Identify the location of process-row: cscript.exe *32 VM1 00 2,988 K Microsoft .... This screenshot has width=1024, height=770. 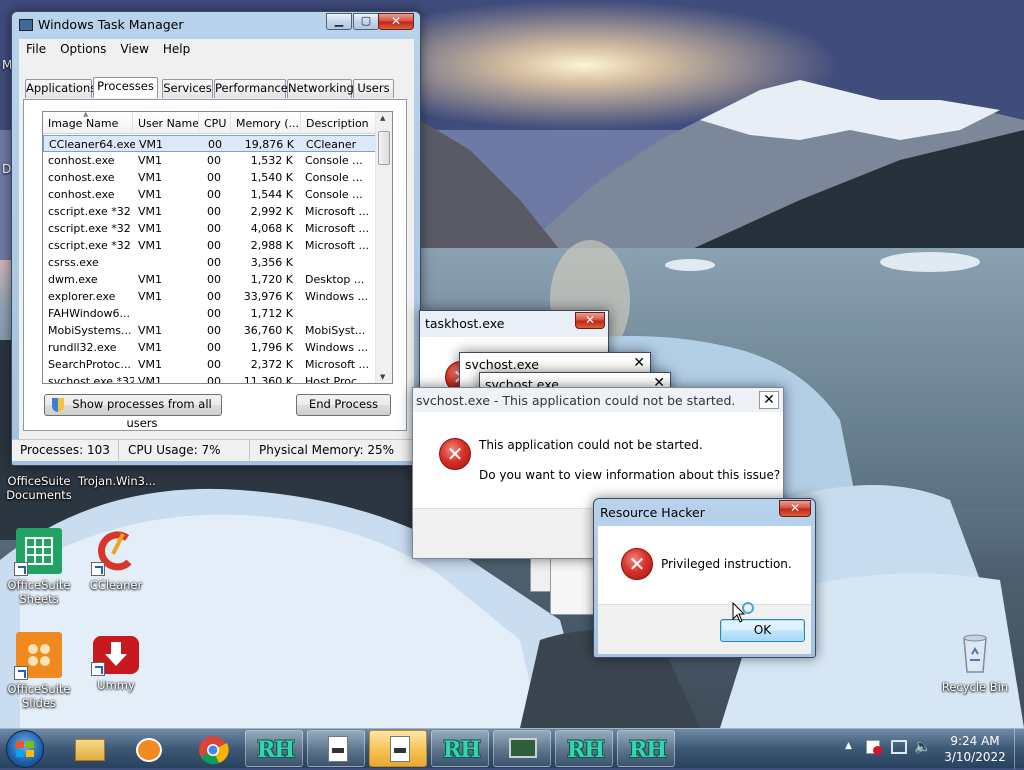
(209, 245).